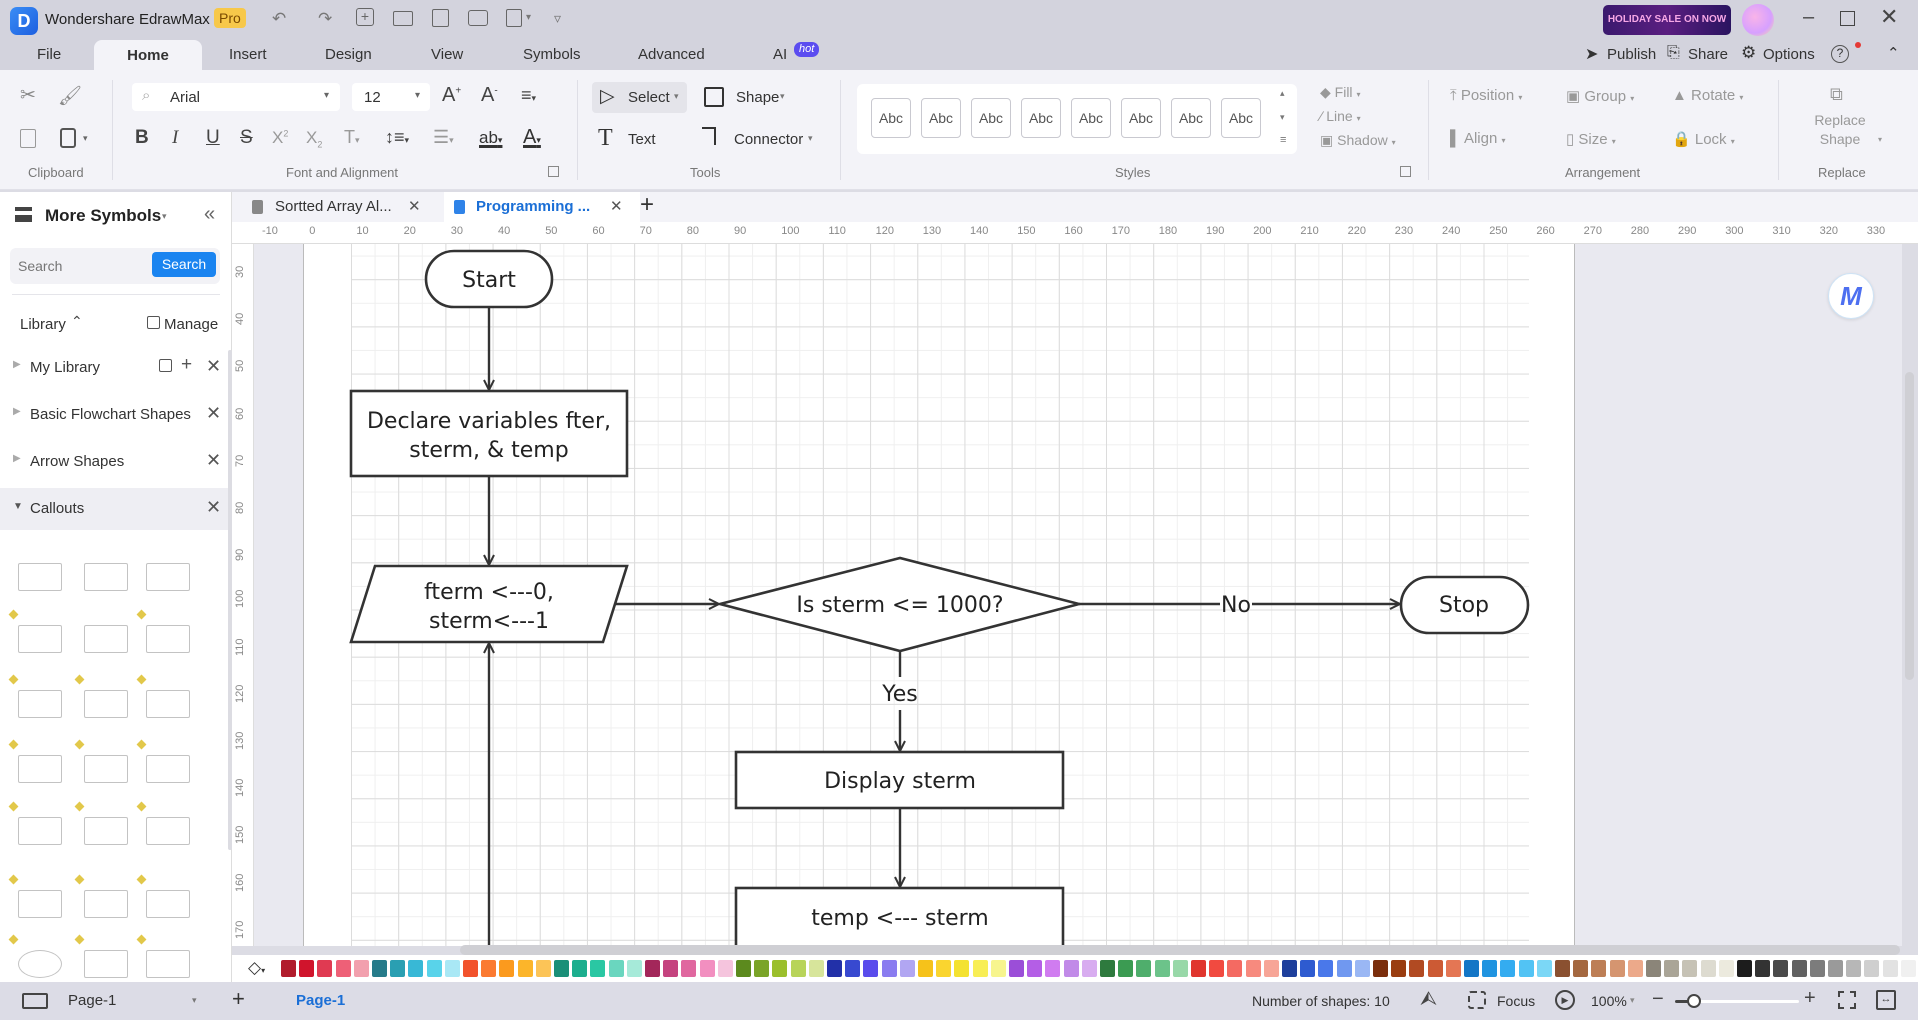 The image size is (1918, 1020). Describe the element at coordinates (1609, 1001) in the screenshot. I see `zoom-level: 100%` at that location.